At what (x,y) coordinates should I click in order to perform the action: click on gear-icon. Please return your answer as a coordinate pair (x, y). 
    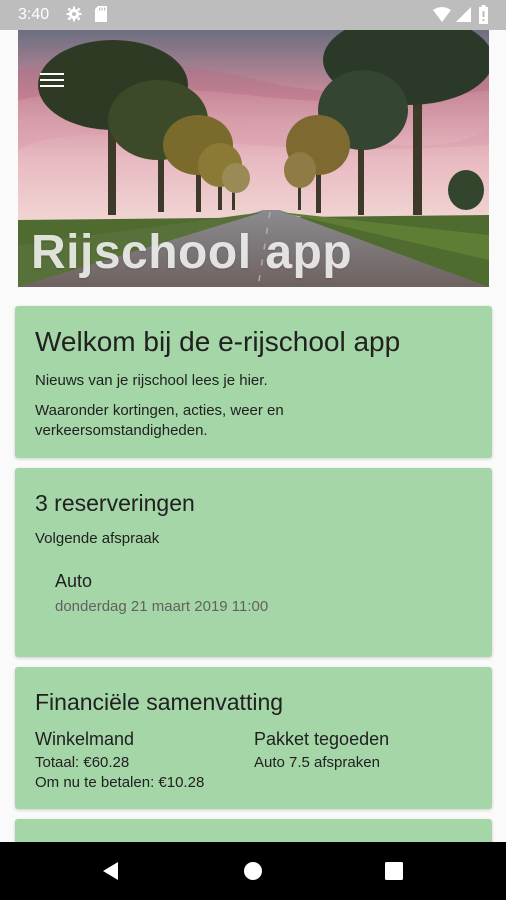
    Looking at the image, I should click on (74, 14).